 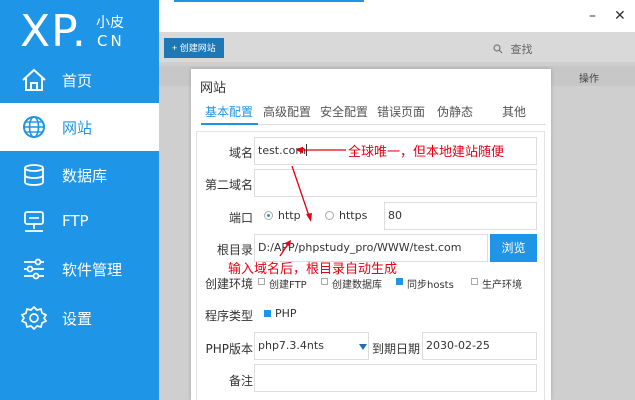 I want to click on annotation-arrow-middle, so click(x=300, y=191).